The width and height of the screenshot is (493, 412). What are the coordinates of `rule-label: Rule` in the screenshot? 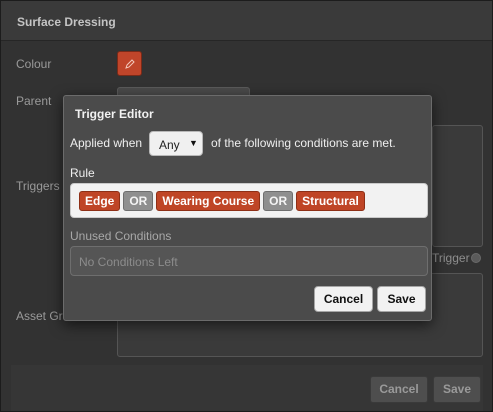 It's located at (82, 173).